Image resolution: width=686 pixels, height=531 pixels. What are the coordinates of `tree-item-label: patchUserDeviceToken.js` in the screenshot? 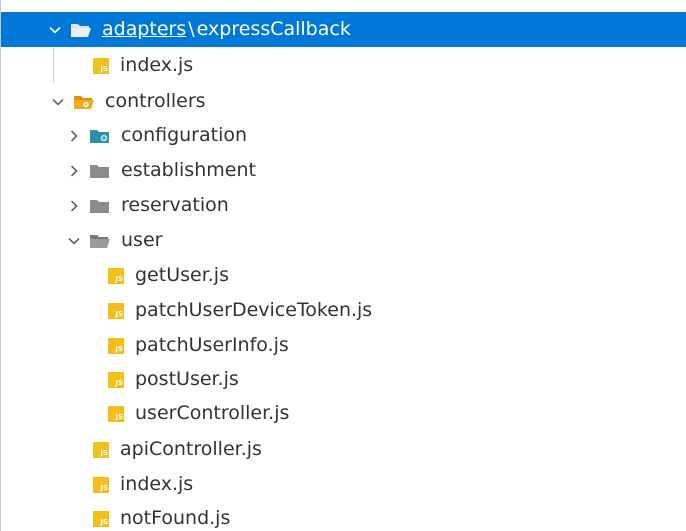 It's located at (254, 310).